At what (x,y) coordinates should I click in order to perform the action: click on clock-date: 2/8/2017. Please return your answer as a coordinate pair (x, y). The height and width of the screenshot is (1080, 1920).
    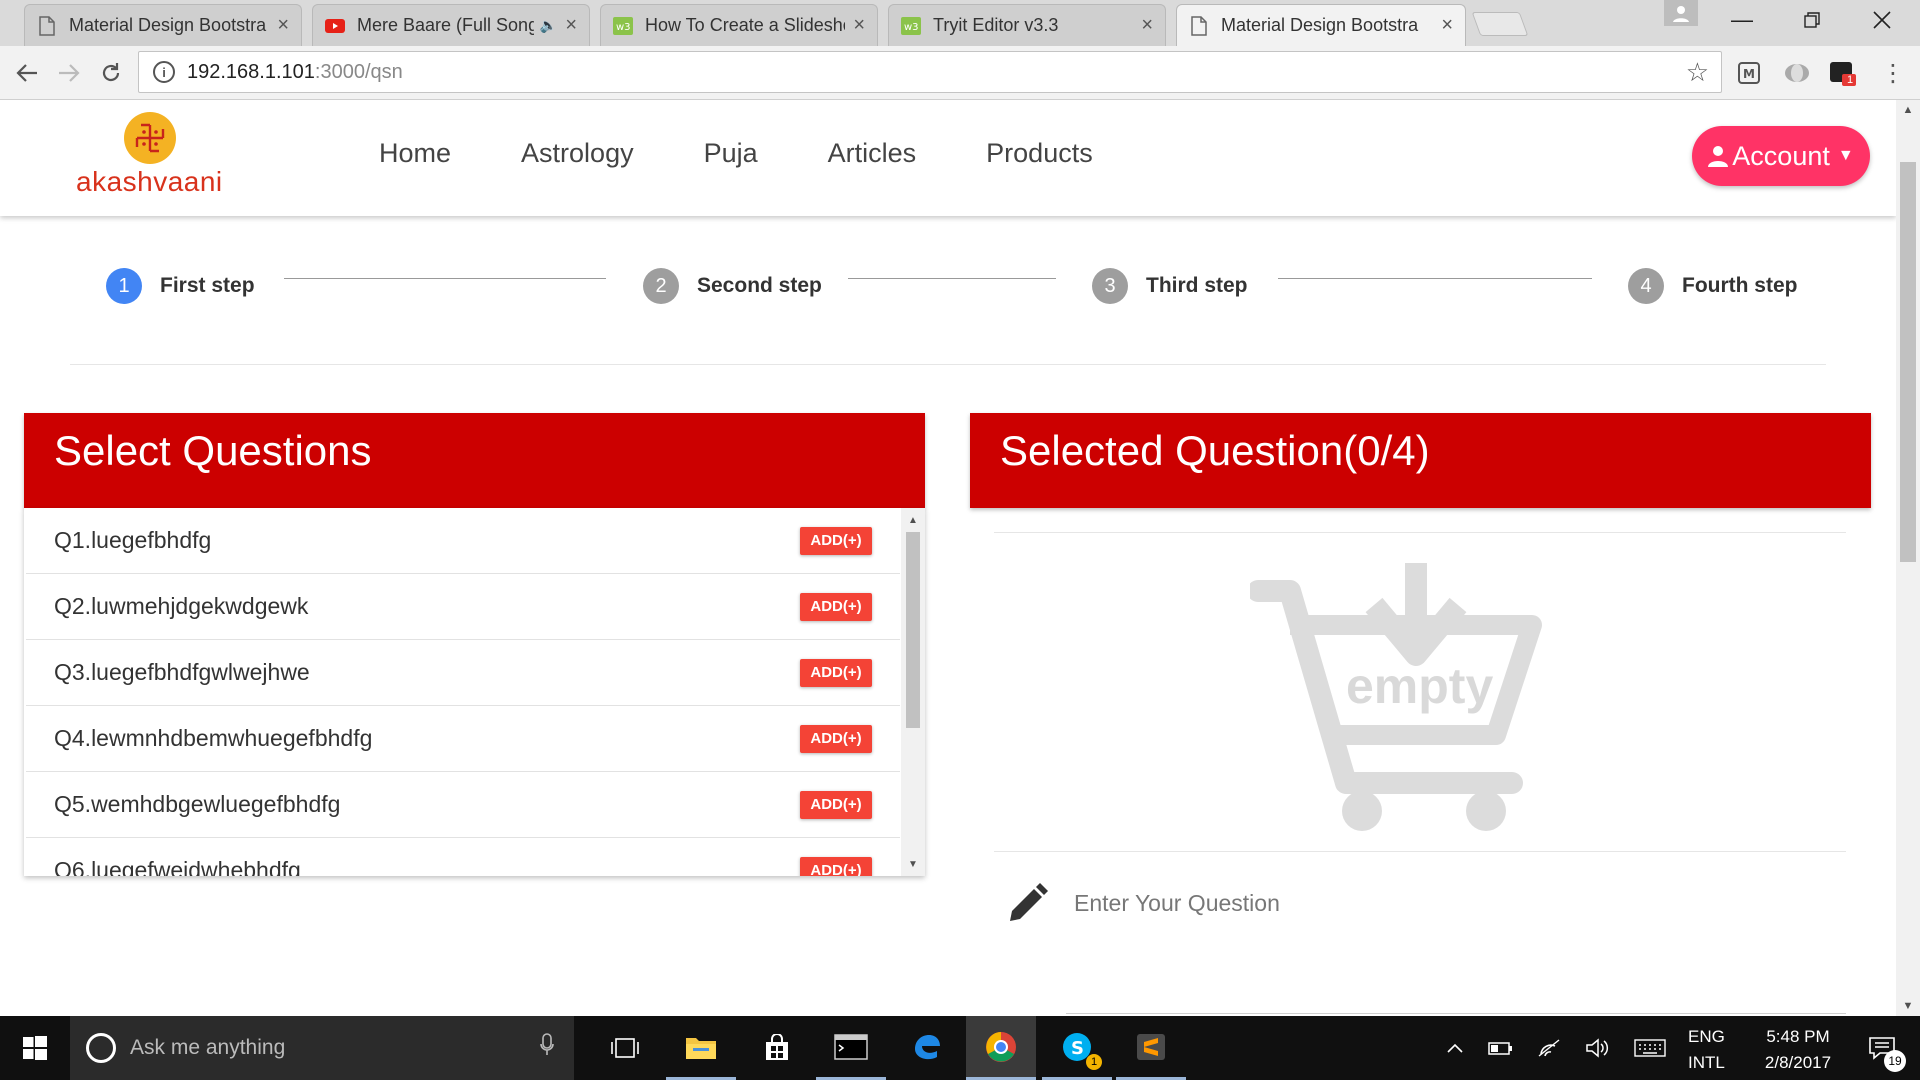
    Looking at the image, I should click on (1798, 1062).